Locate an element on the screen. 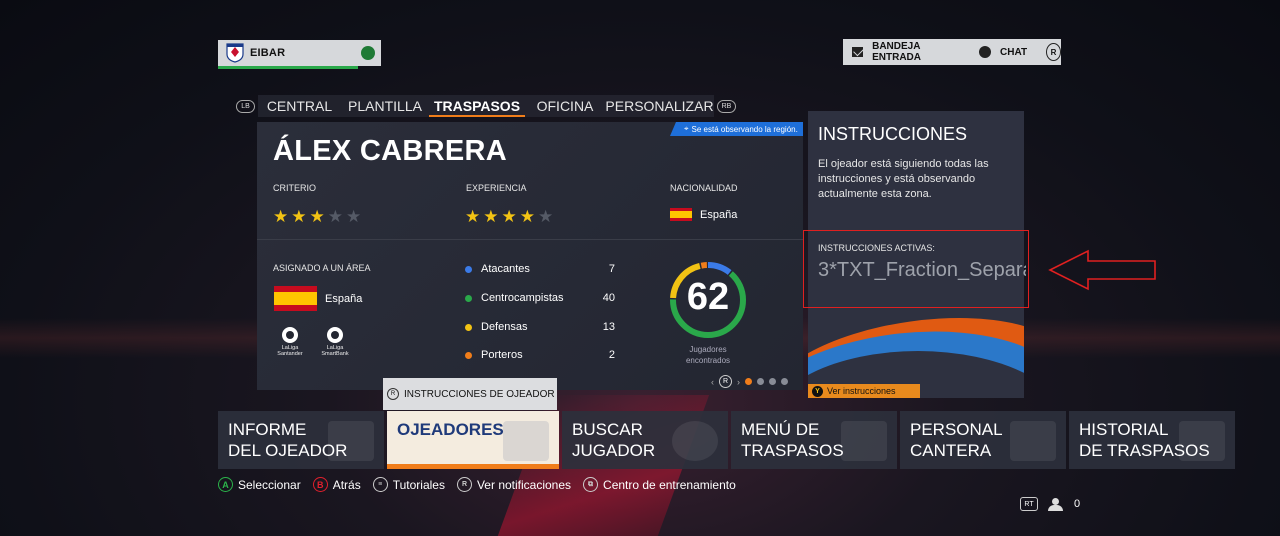 The height and width of the screenshot is (536, 1280). club-status-icon is located at coordinates (368, 53).